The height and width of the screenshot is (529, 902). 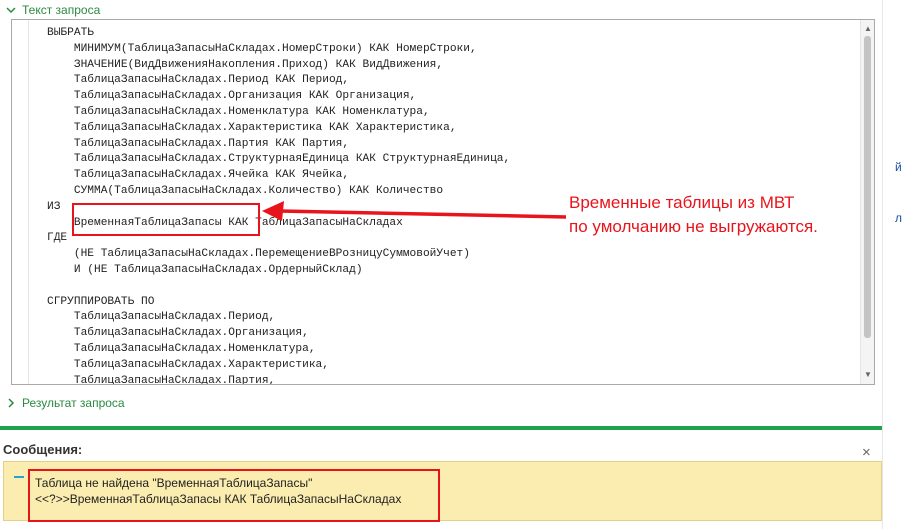 I want to click on scroll-down-icon: ▼, so click(x=867, y=375).